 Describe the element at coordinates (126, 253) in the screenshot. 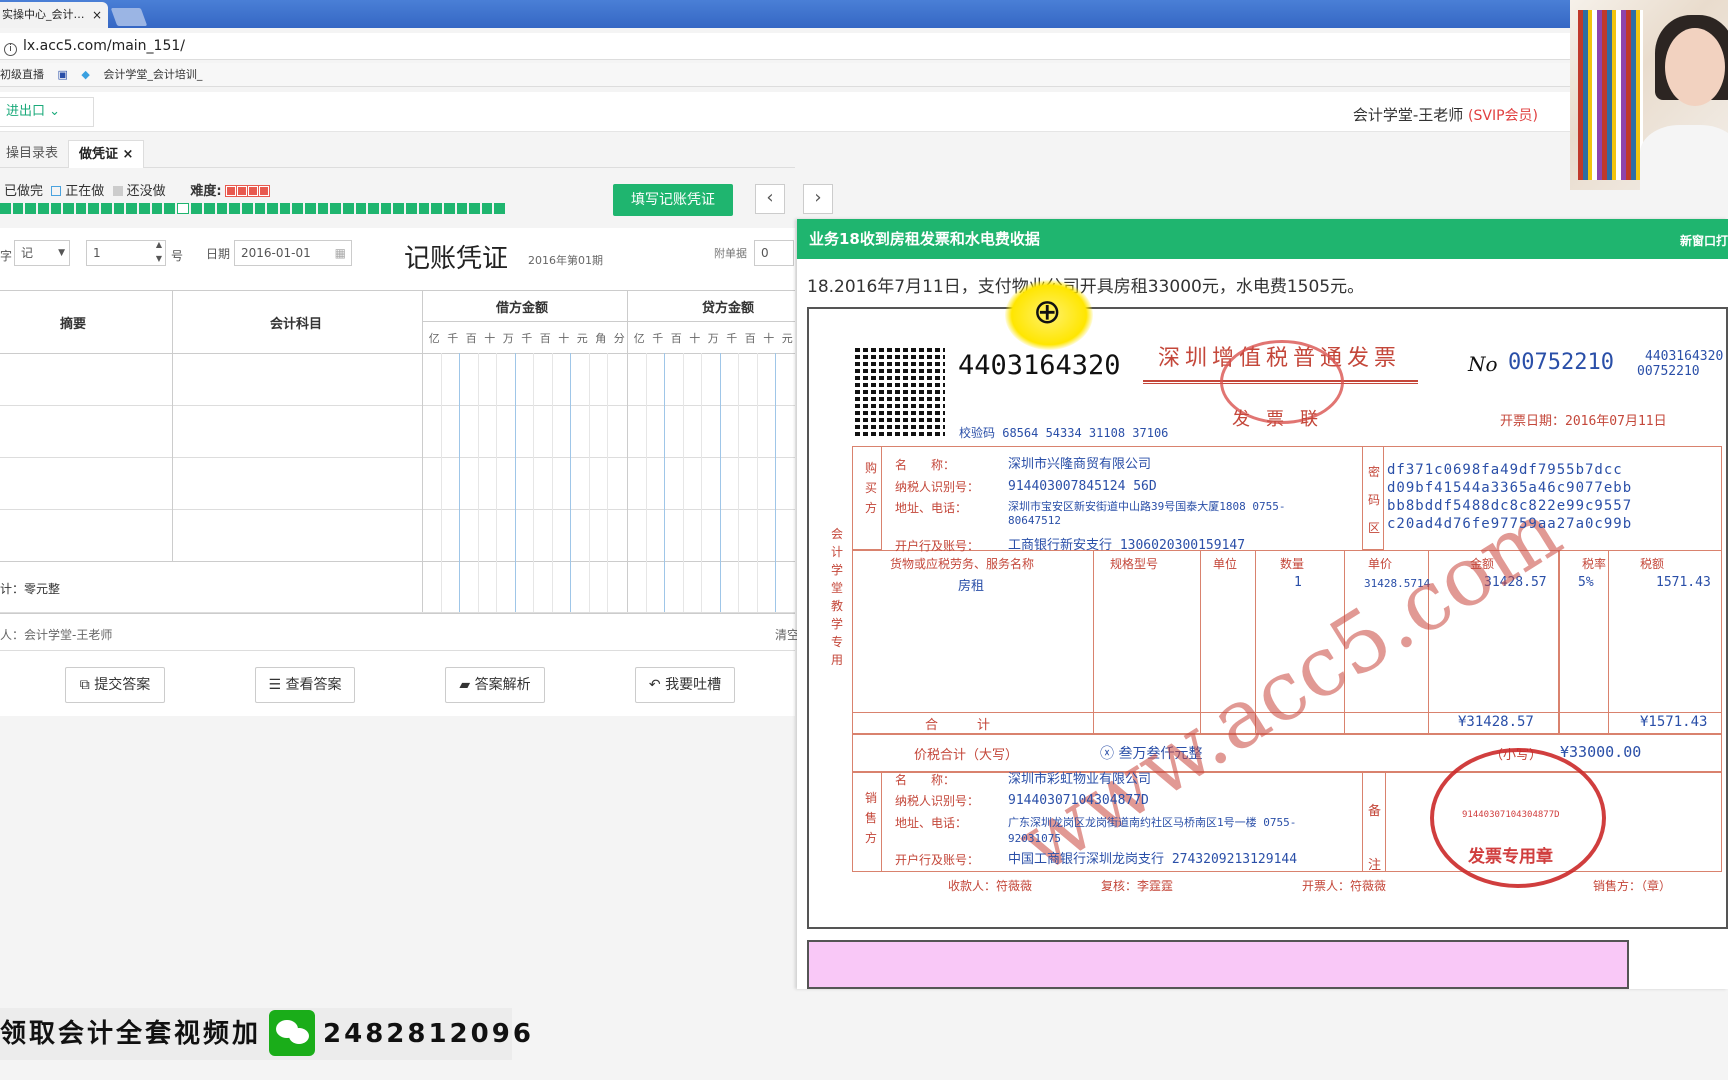

I see `voucher-number-stepper: 1 ▲ ▼` at that location.